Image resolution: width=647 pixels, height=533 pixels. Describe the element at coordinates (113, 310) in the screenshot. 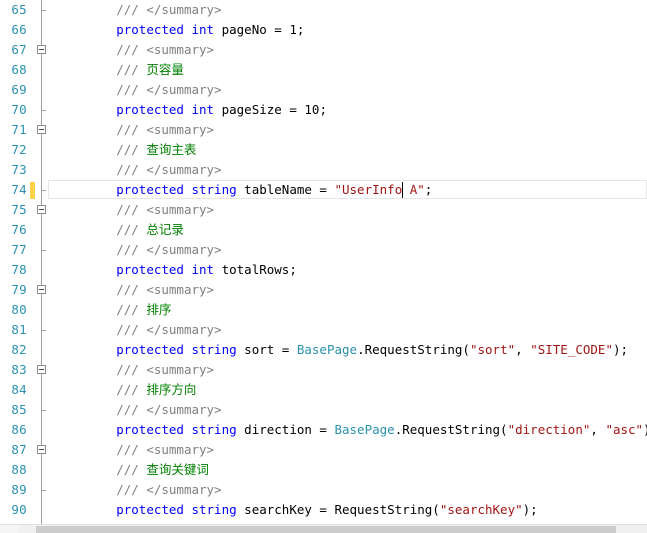

I see `code-text: /// 排序` at that location.